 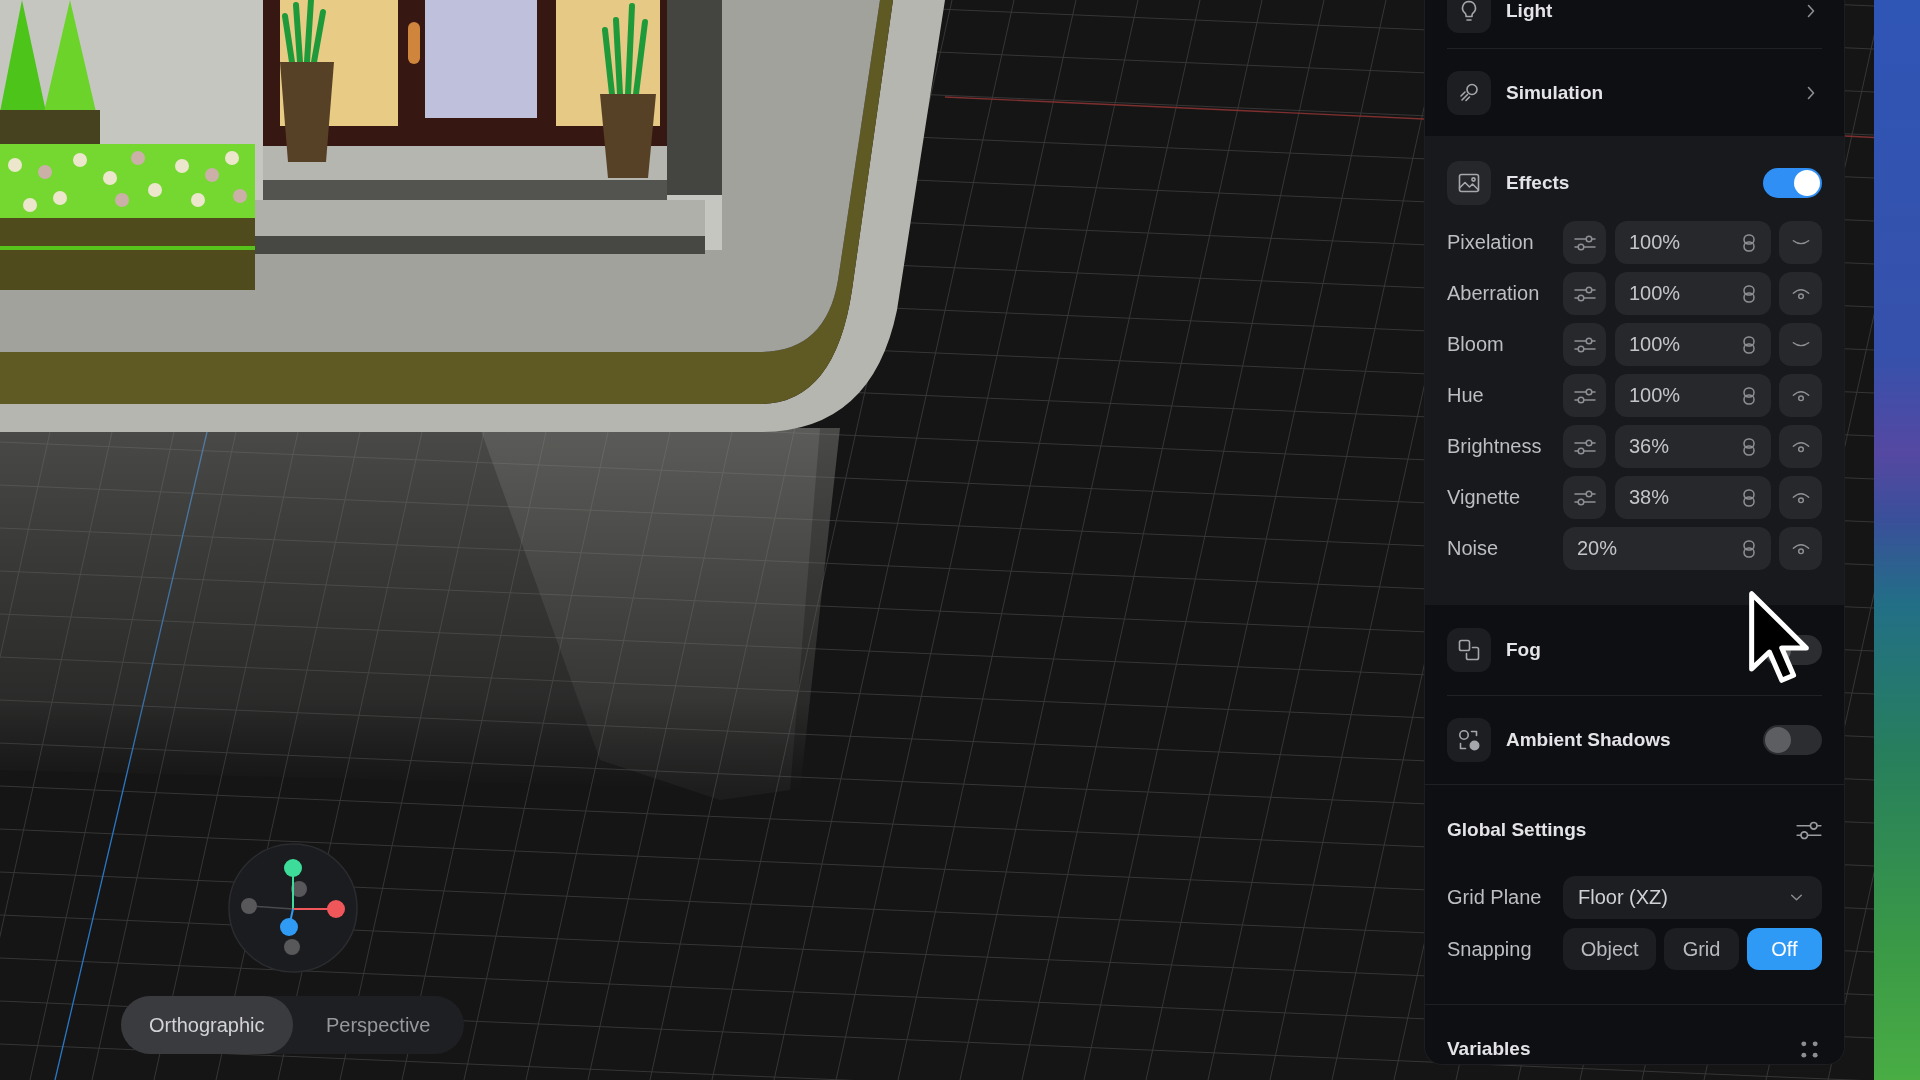 I want to click on effect-label: Brightness, so click(x=1495, y=446).